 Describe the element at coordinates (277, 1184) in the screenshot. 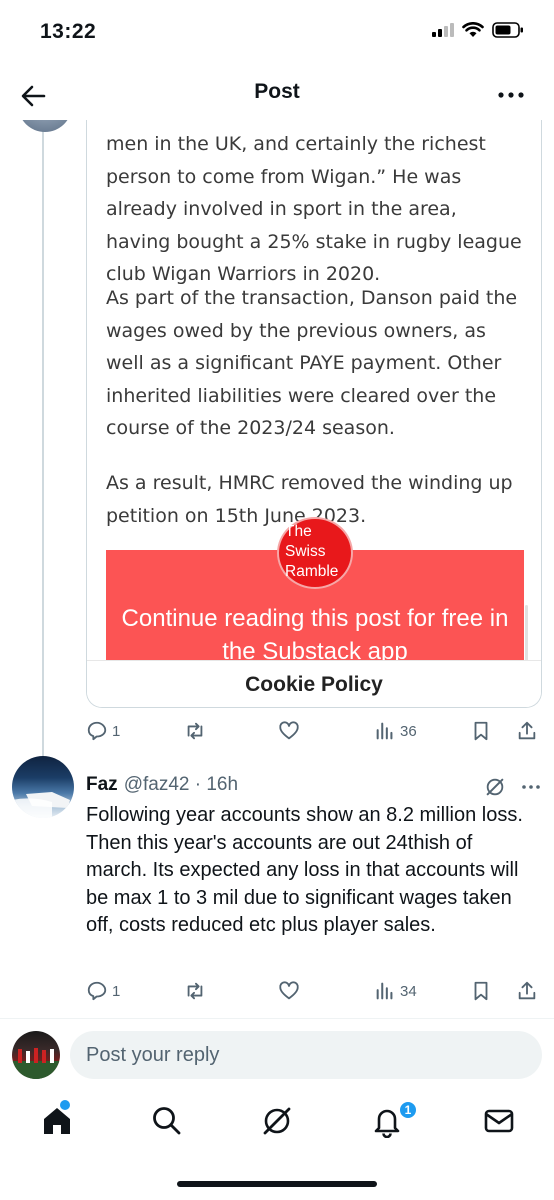

I see `home-indicator` at that location.